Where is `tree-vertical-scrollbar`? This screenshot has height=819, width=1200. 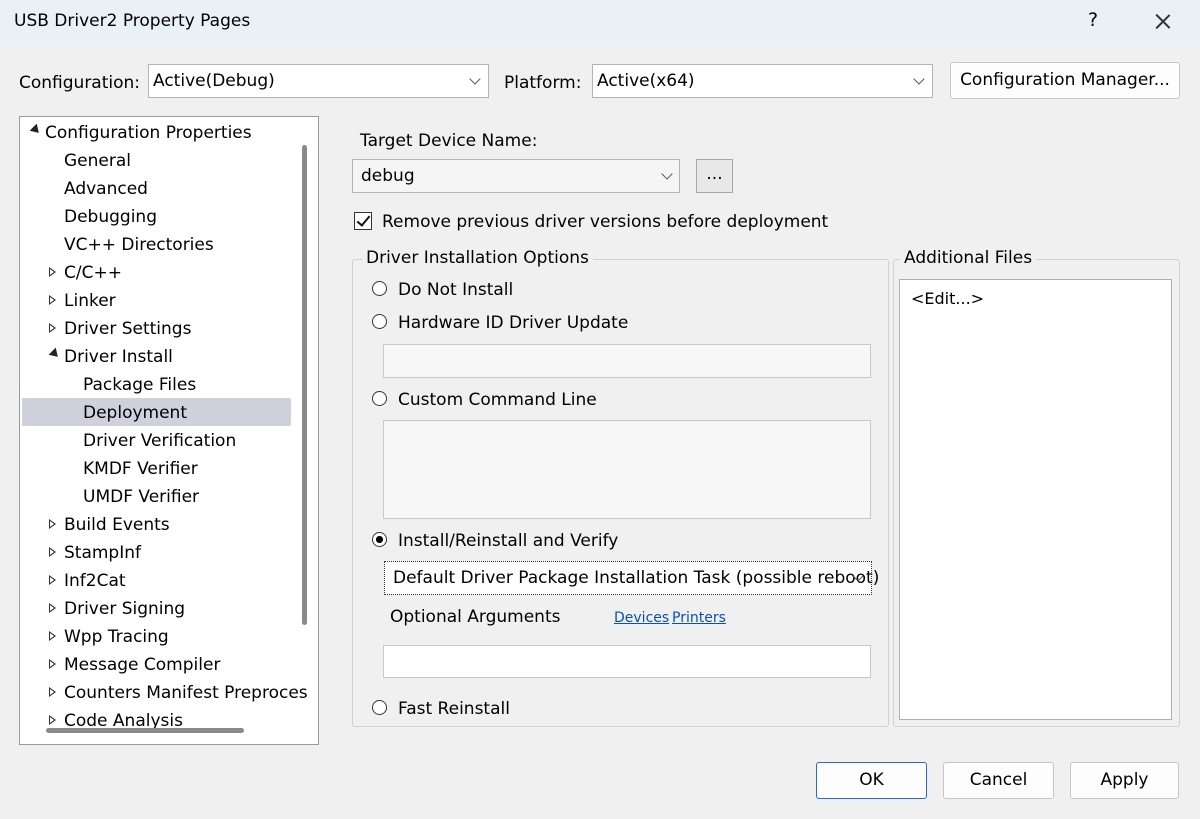 tree-vertical-scrollbar is located at coordinates (304, 385).